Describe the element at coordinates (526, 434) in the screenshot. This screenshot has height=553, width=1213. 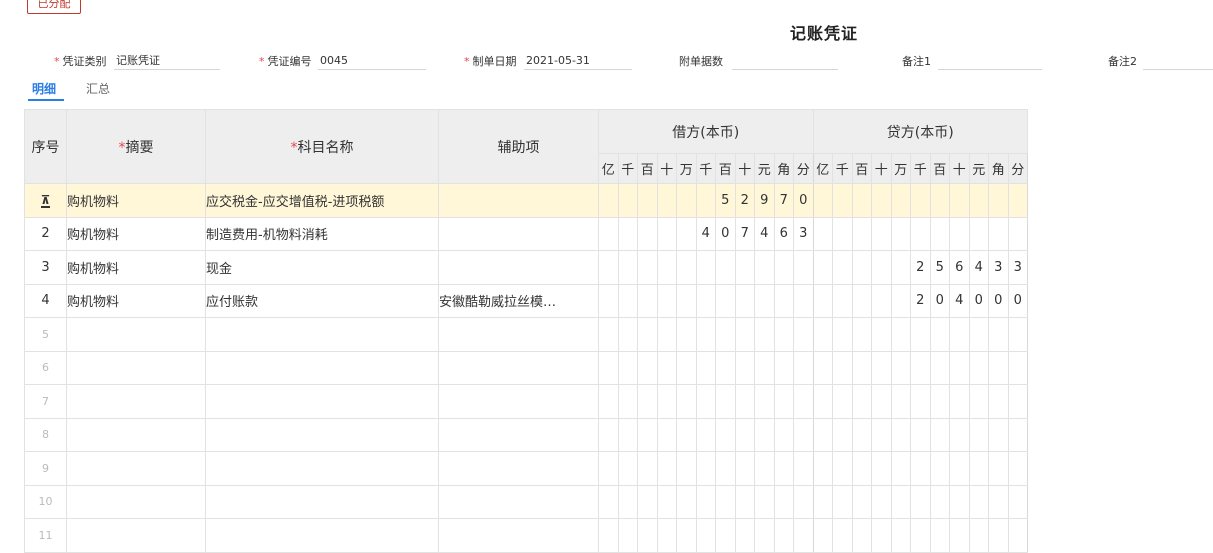
I see `table-row: 8` at that location.